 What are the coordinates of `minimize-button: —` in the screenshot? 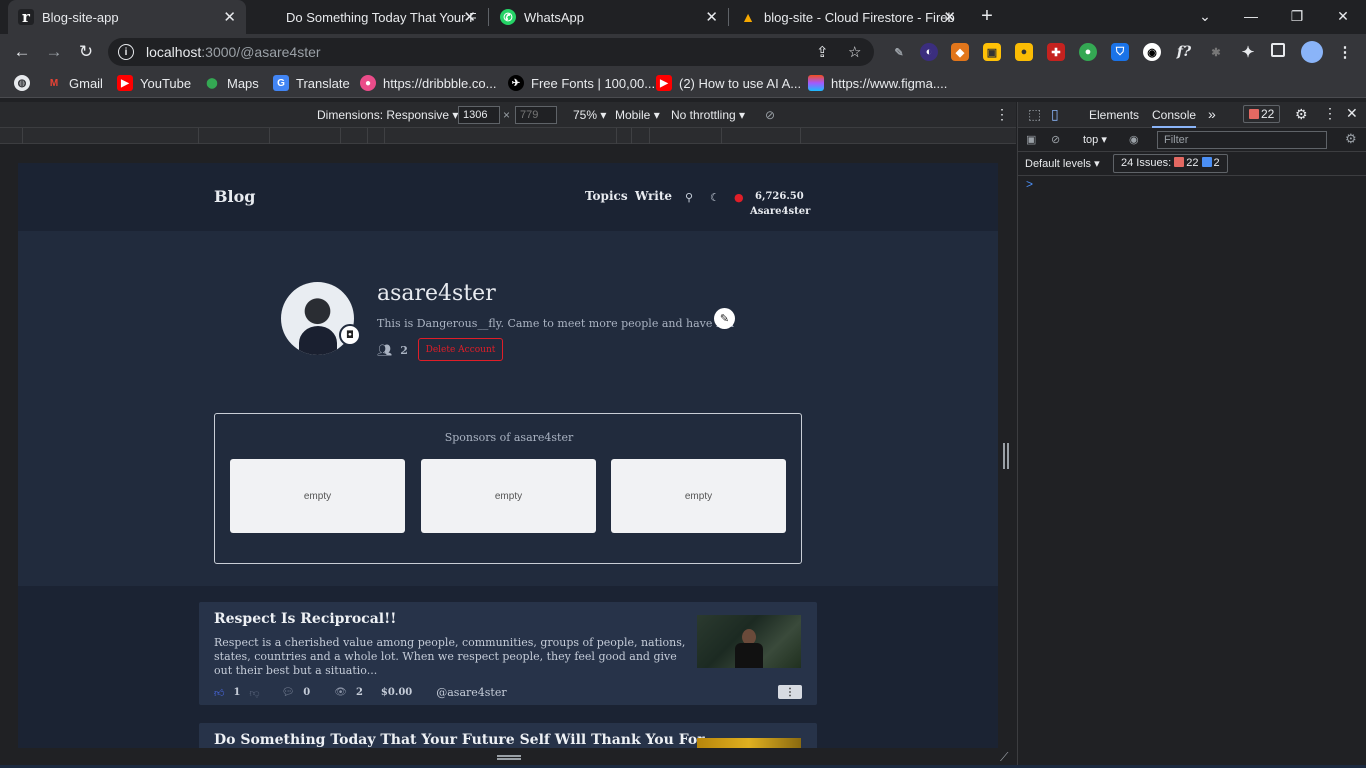 It's located at (1251, 16).